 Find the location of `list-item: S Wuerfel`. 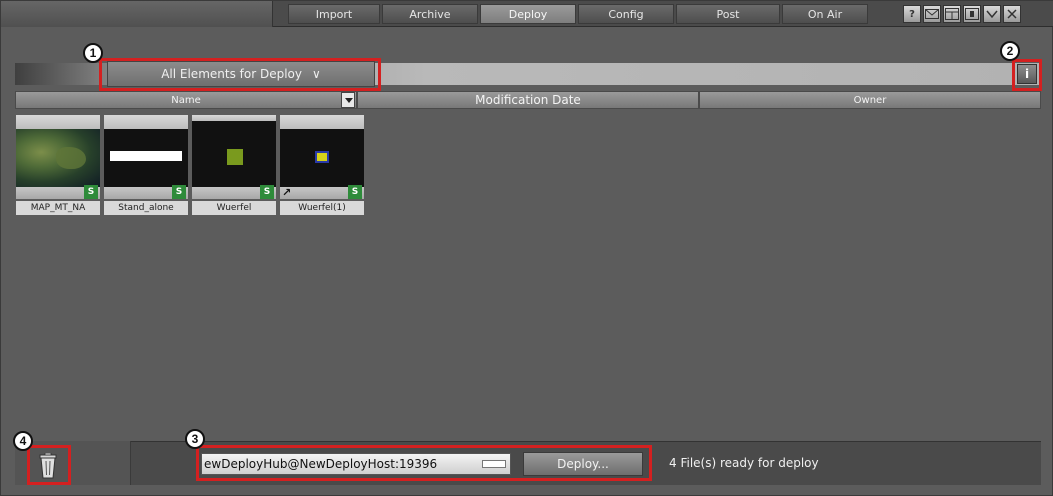

list-item: S Wuerfel is located at coordinates (234, 165).